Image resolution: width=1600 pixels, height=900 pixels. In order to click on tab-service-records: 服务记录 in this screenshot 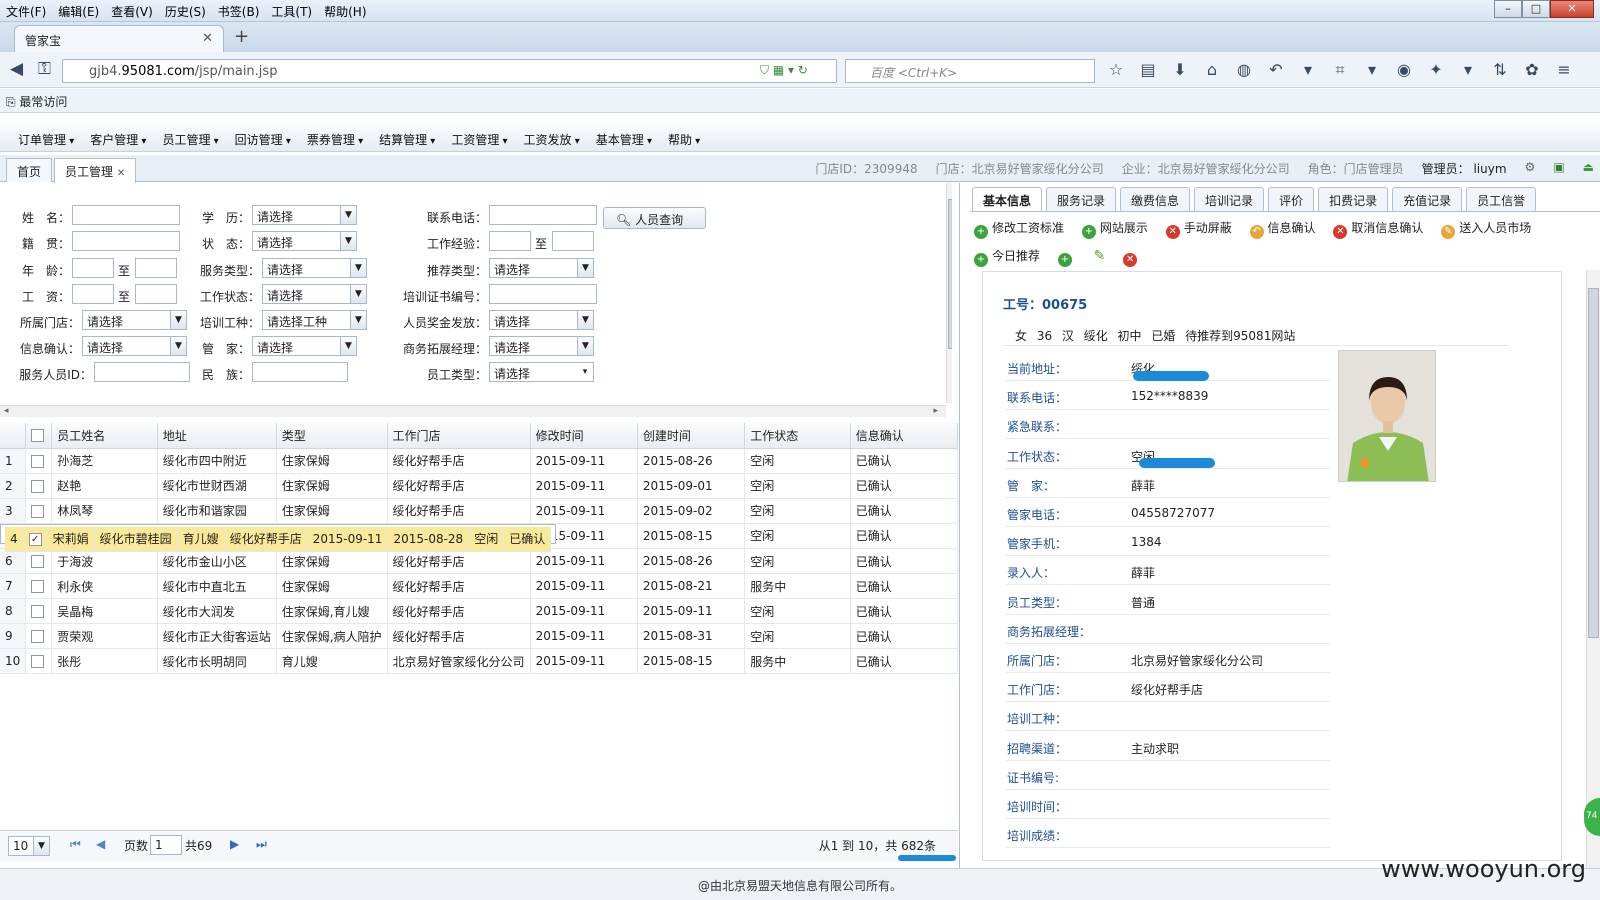, I will do `click(1081, 199)`.